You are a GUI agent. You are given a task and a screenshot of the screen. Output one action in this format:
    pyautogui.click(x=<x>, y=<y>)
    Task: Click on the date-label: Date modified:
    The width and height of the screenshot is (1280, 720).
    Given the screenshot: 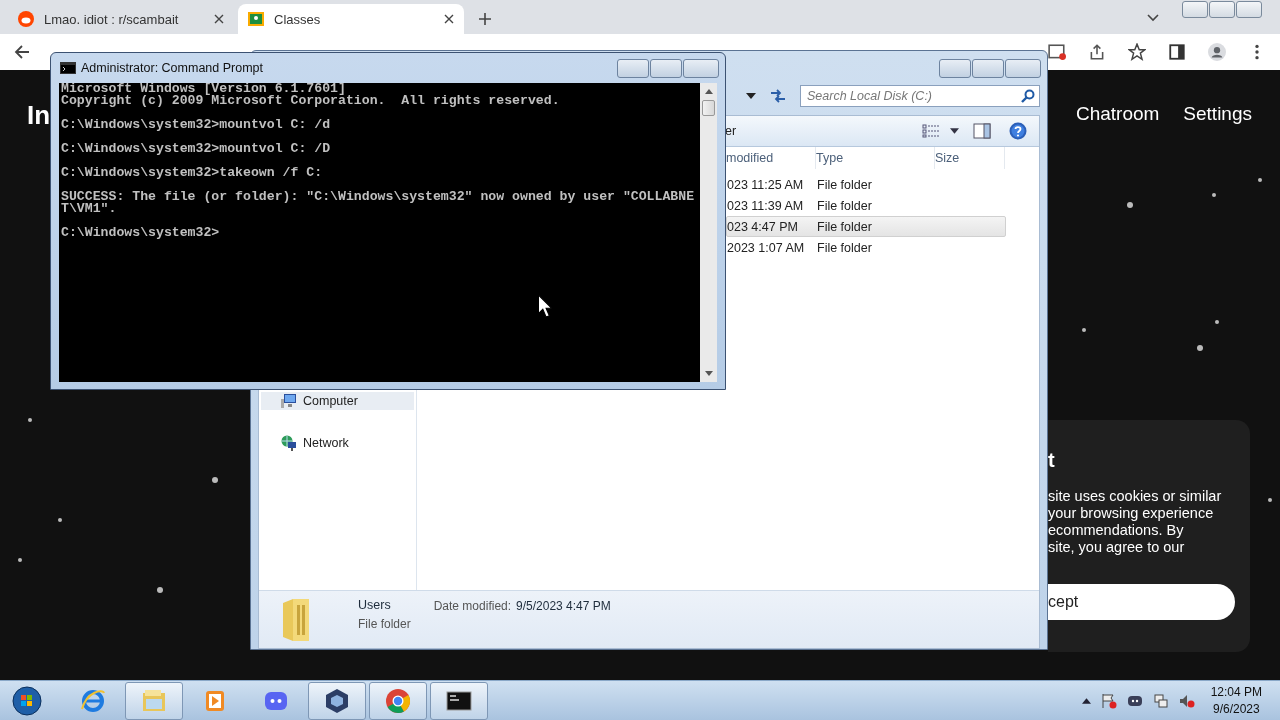 What is the action you would take?
    pyautogui.click(x=472, y=606)
    